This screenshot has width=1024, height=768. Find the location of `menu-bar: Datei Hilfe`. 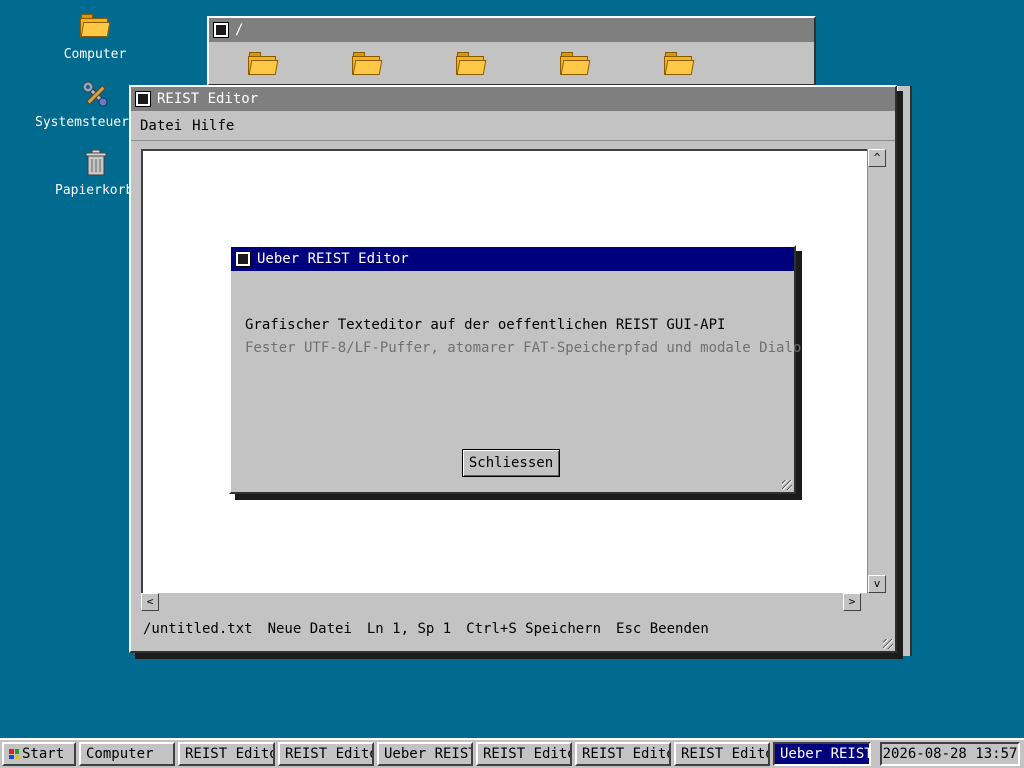

menu-bar: Datei Hilfe is located at coordinates (513, 126).